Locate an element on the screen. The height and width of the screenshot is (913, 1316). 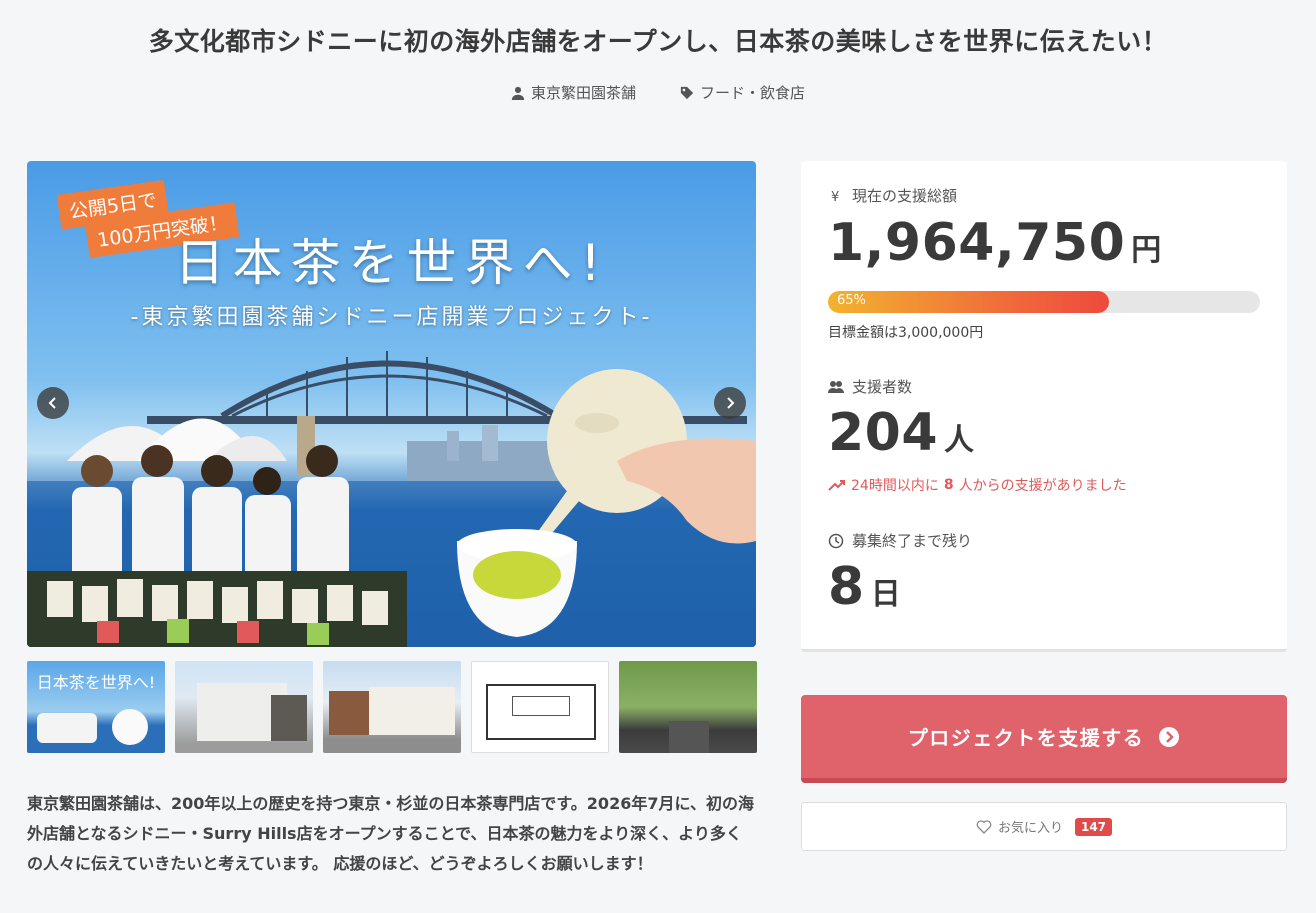
trend-count: 8 is located at coordinates (948, 485).